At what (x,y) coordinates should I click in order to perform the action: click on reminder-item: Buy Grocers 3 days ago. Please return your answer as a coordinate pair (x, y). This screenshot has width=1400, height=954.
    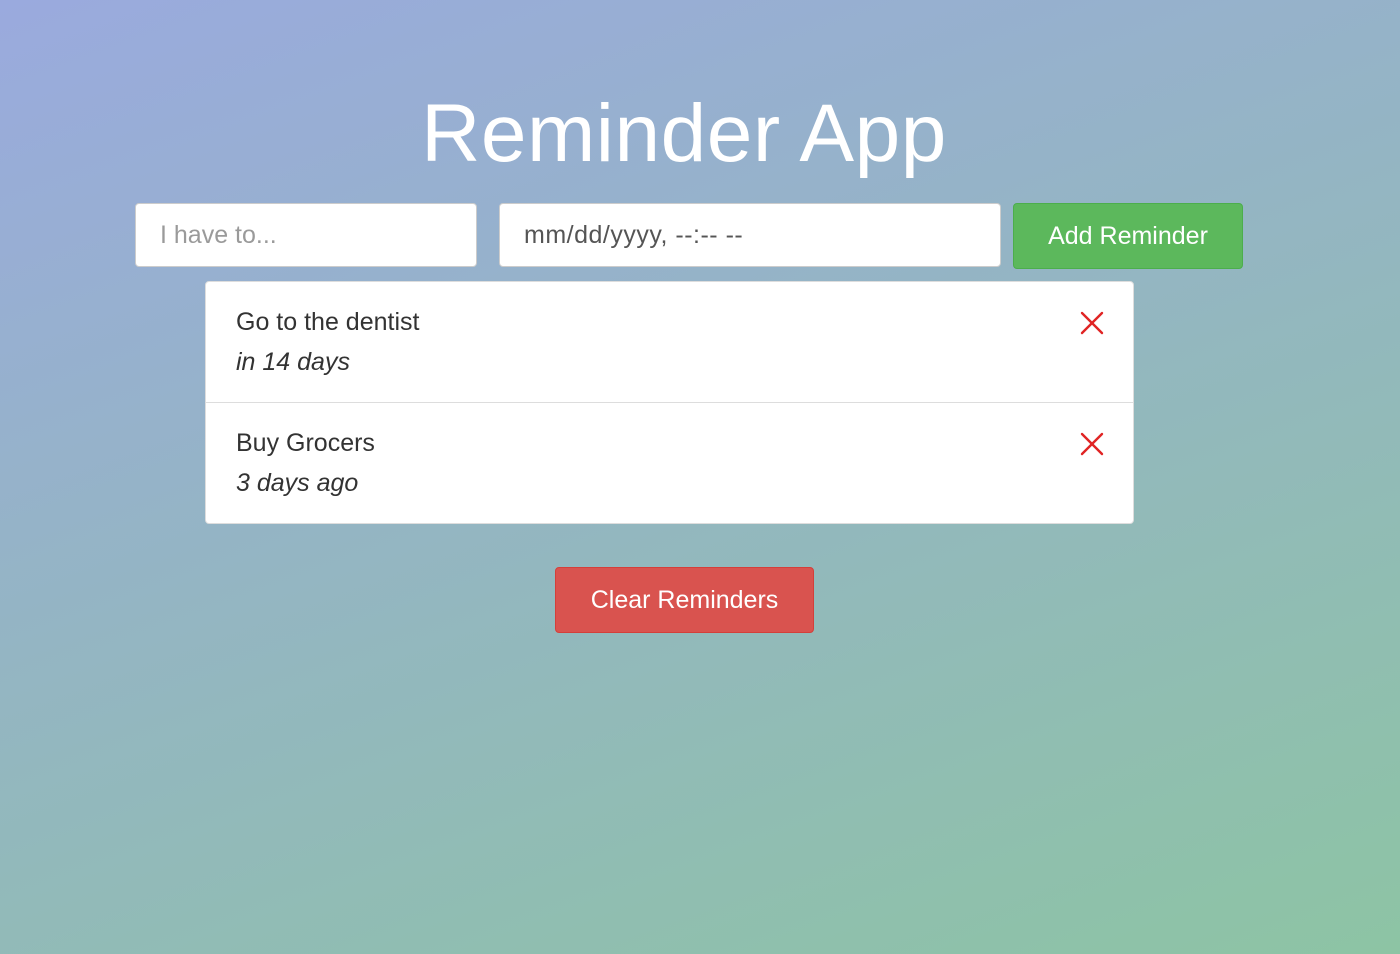
    Looking at the image, I should click on (669, 463).